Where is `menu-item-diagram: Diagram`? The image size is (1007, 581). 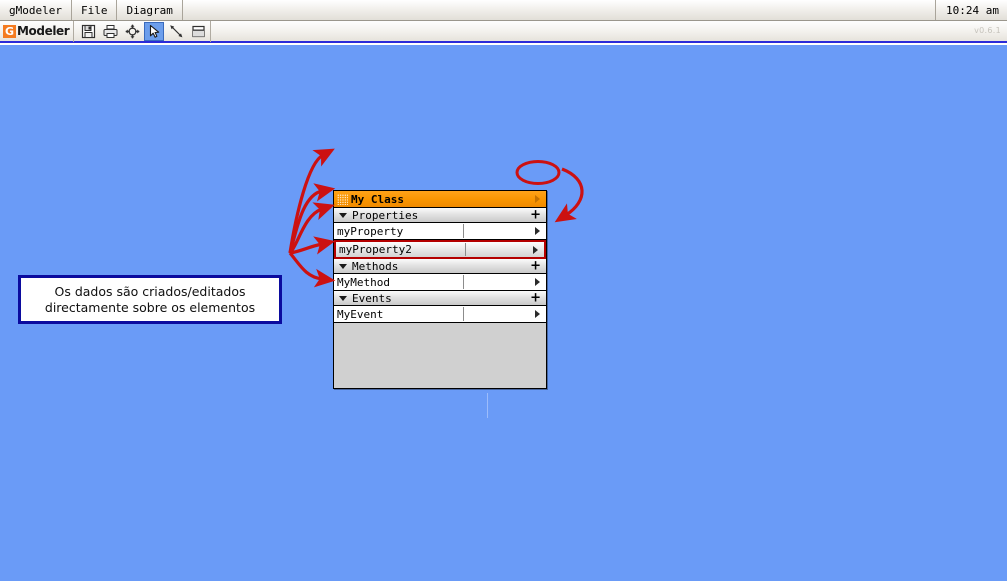 menu-item-diagram: Diagram is located at coordinates (150, 10).